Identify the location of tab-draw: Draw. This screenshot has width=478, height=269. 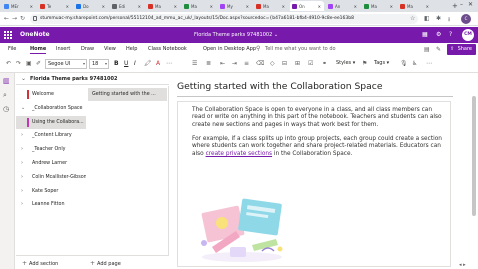
(87, 49).